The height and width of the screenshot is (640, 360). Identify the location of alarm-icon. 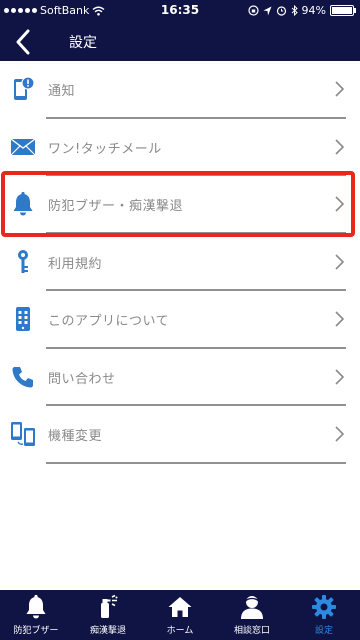
(281, 11).